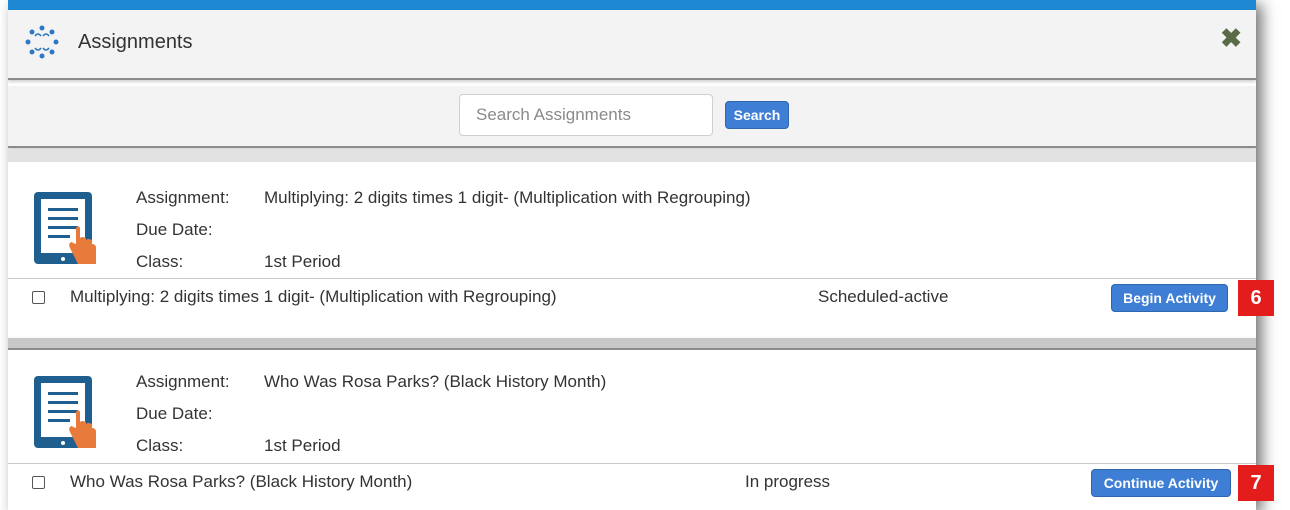 This screenshot has height=510, width=1290. Describe the element at coordinates (1231, 38) in the screenshot. I see `close-icon: ✖` at that location.